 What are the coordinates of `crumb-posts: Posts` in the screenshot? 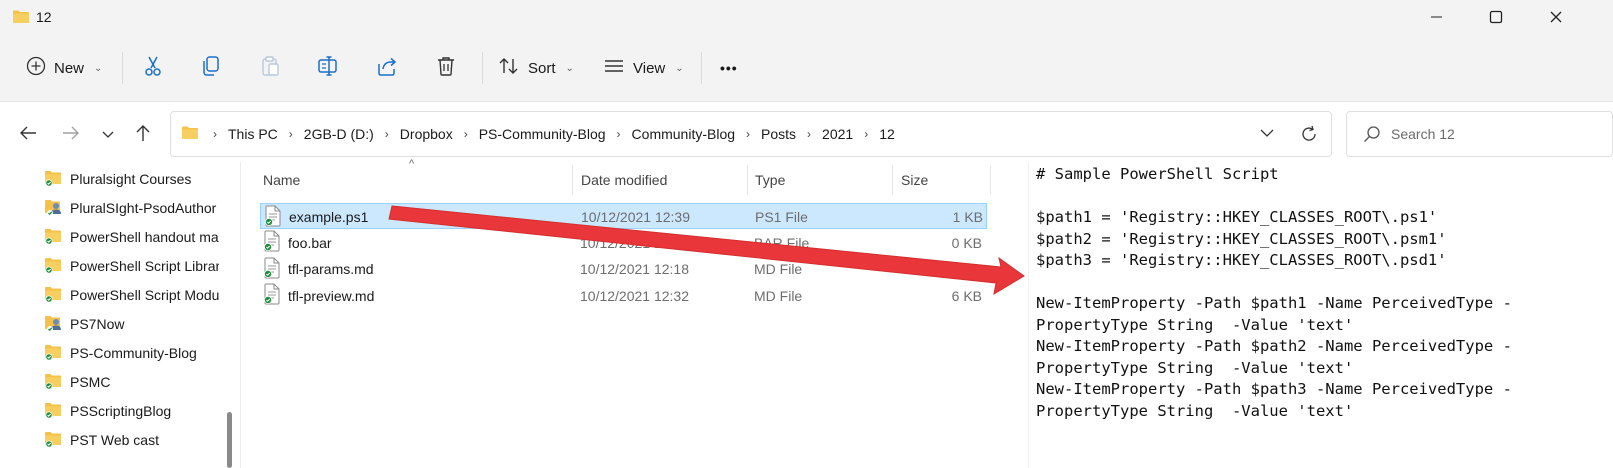 It's located at (778, 134).